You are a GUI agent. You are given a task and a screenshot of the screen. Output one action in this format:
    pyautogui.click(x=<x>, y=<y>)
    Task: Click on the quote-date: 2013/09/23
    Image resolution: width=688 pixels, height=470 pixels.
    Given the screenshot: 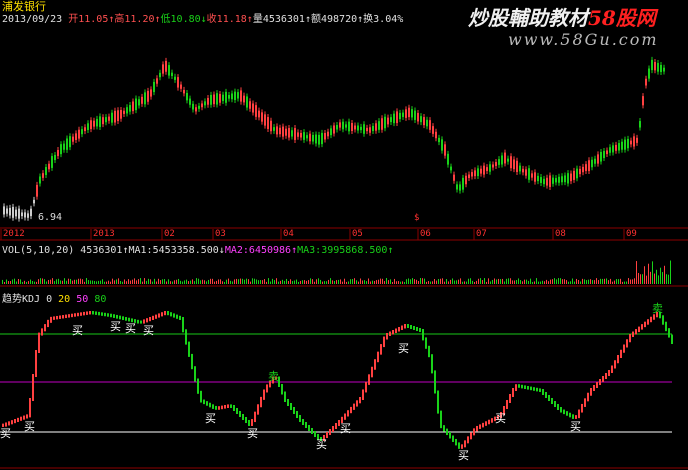 What is the action you would take?
    pyautogui.click(x=32, y=19)
    